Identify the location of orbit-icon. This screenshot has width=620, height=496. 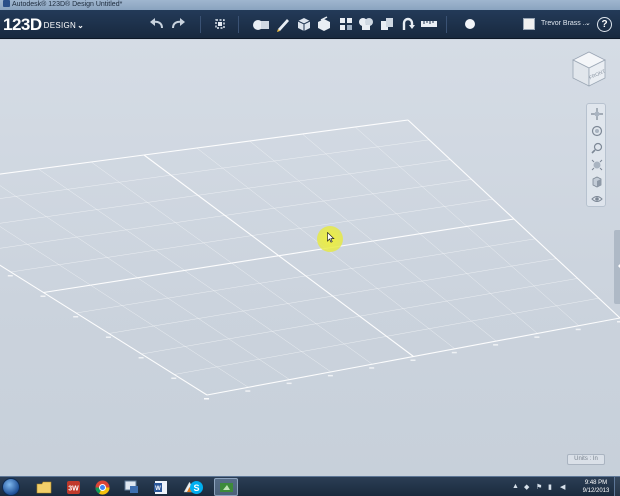
(597, 131).